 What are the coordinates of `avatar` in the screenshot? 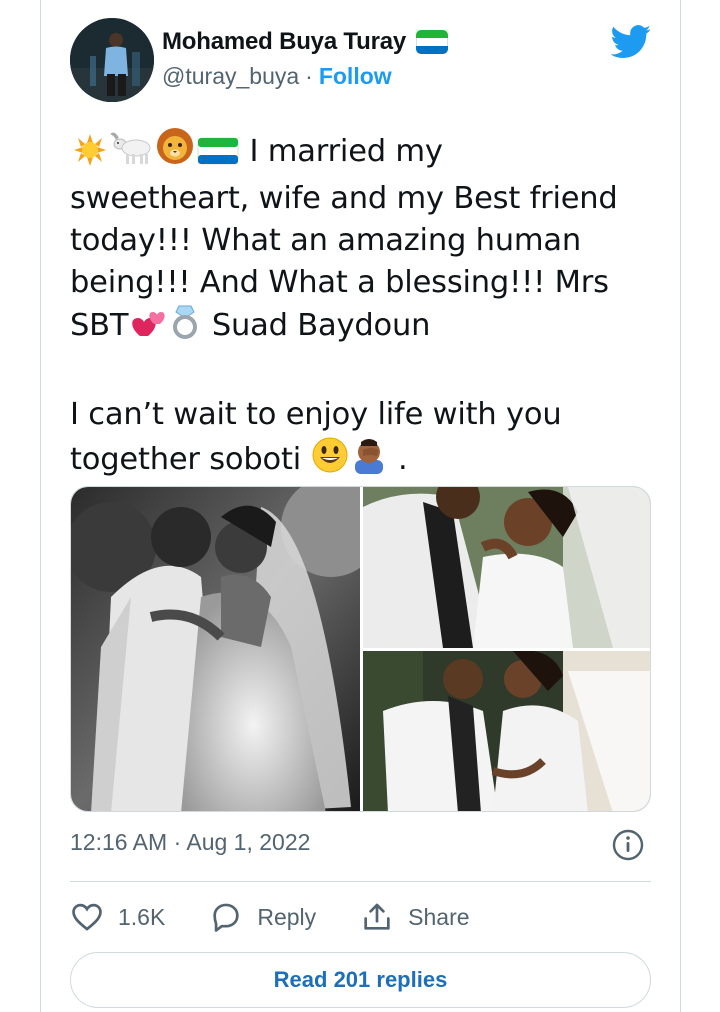 It's located at (112, 60).